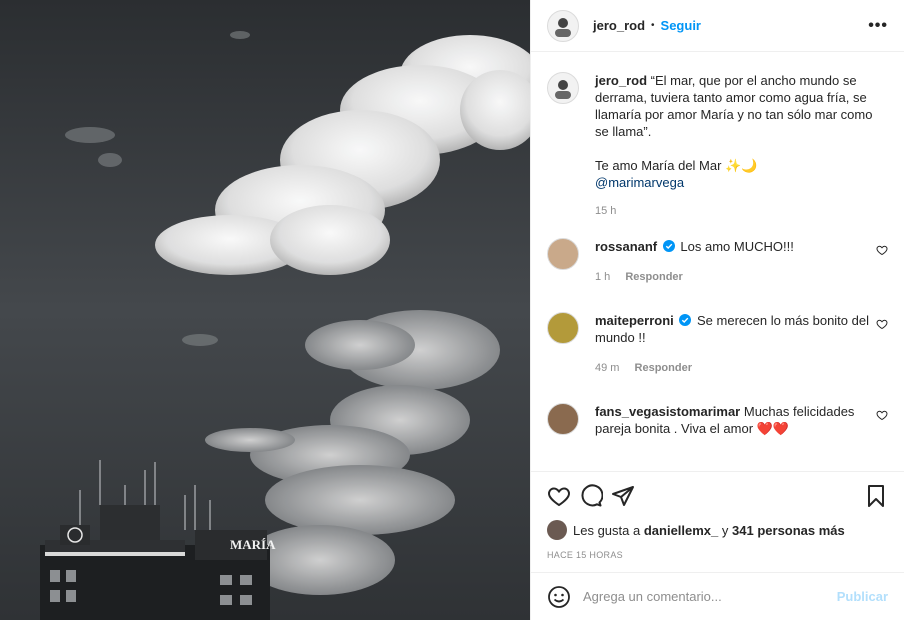 This screenshot has height=620, width=904. What do you see at coordinates (717, 561) in the screenshot?
I see `post-timestamp: HACE 15 HORAS` at bounding box center [717, 561].